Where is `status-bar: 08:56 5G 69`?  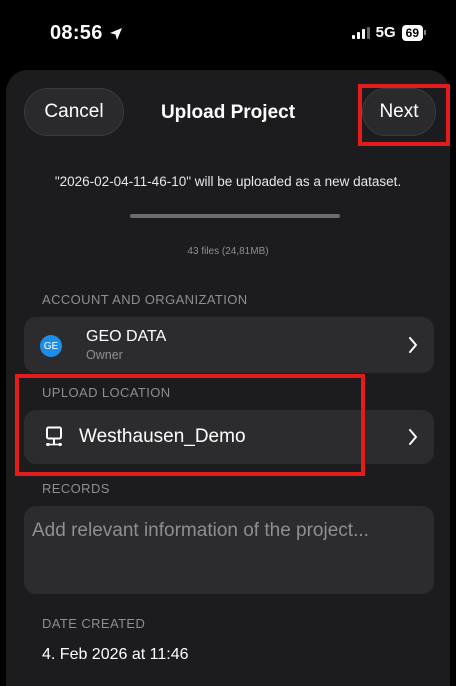 status-bar: 08:56 5G 69 is located at coordinates (228, 35).